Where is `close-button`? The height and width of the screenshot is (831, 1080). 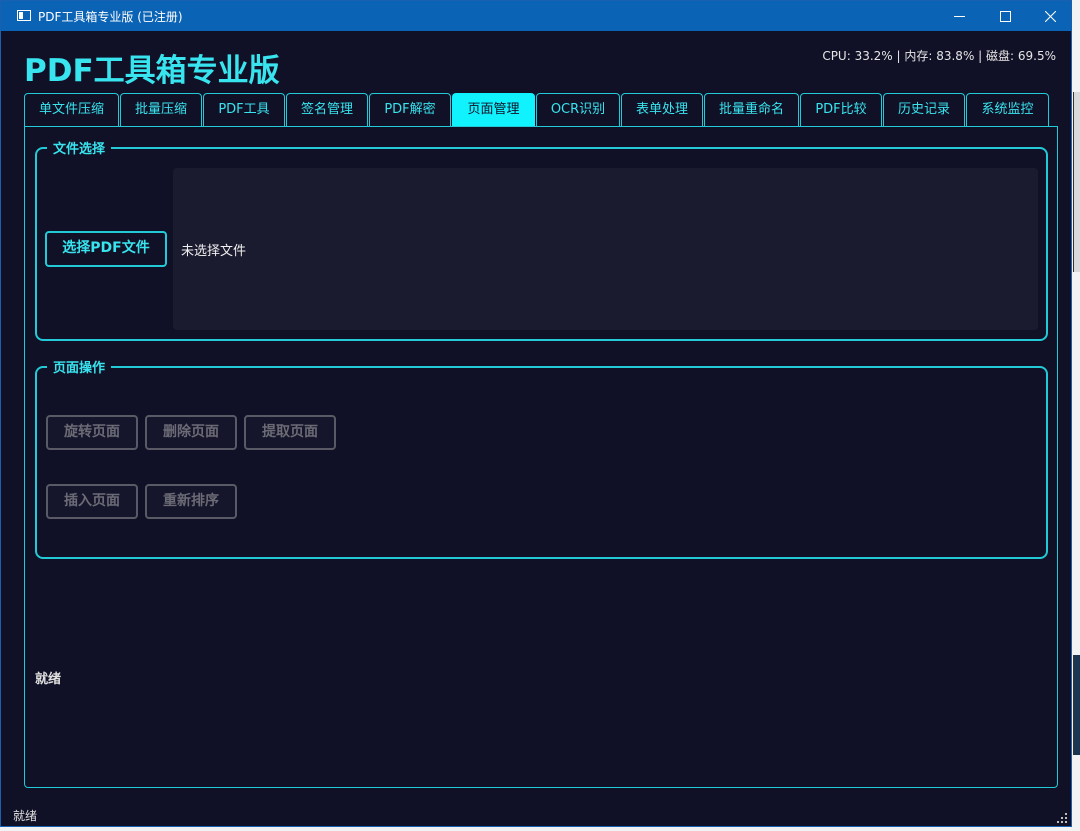
close-button is located at coordinates (1050, 16).